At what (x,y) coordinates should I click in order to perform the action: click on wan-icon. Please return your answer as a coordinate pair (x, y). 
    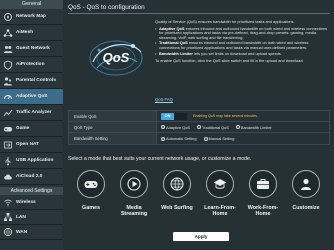
    Looking at the image, I should click on (8, 232).